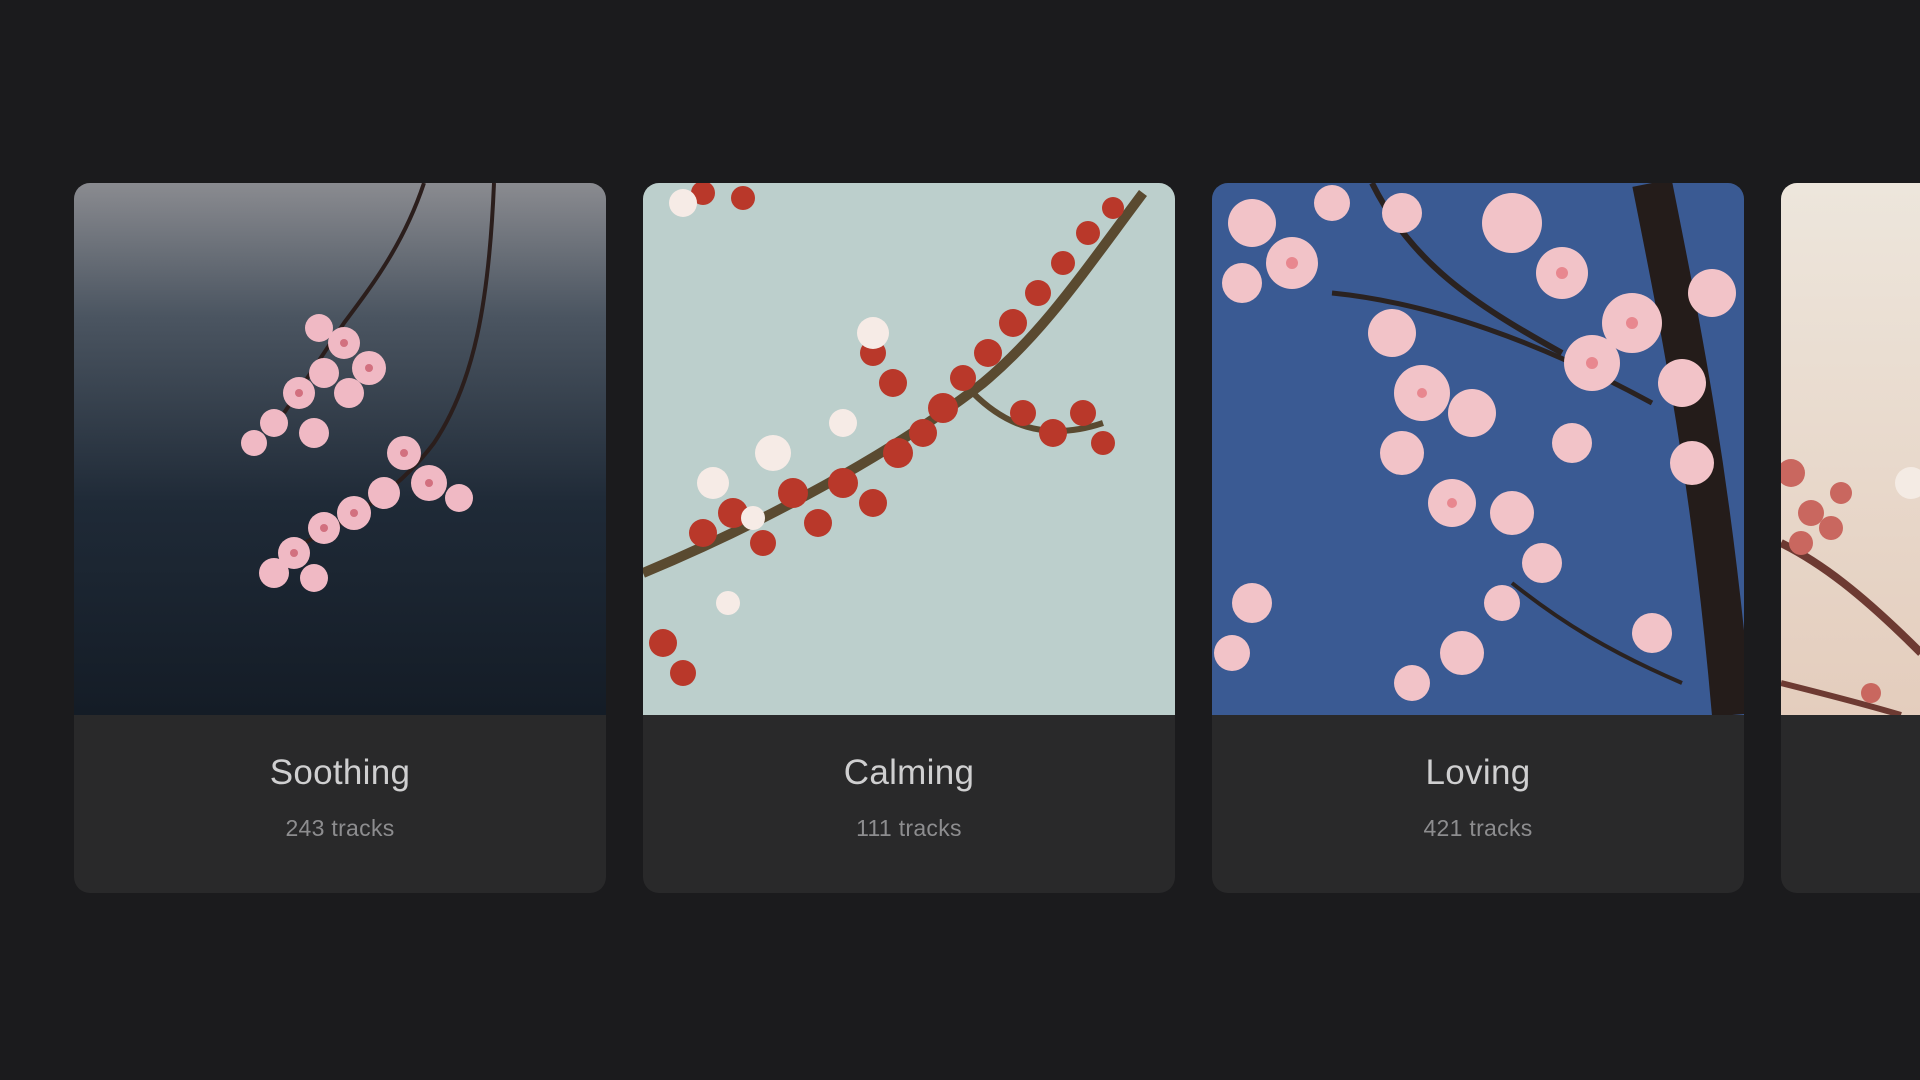  I want to click on playlist-card-partial, so click(1850, 538).